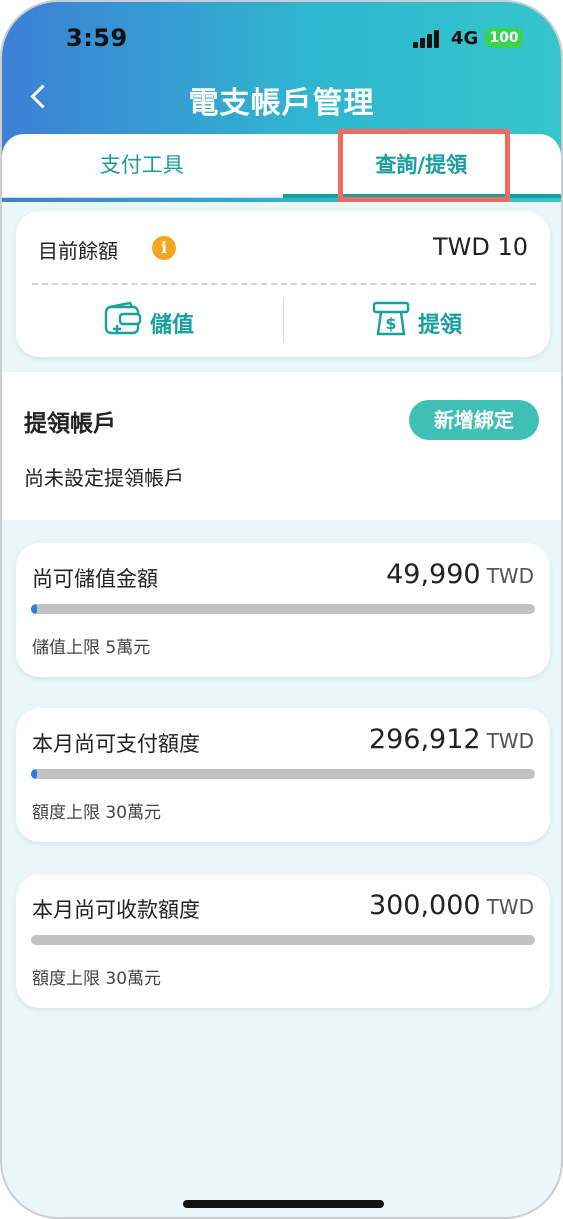 The height and width of the screenshot is (1219, 563). I want to click on limit-note: 儲值上限 5萬元, so click(91, 648).